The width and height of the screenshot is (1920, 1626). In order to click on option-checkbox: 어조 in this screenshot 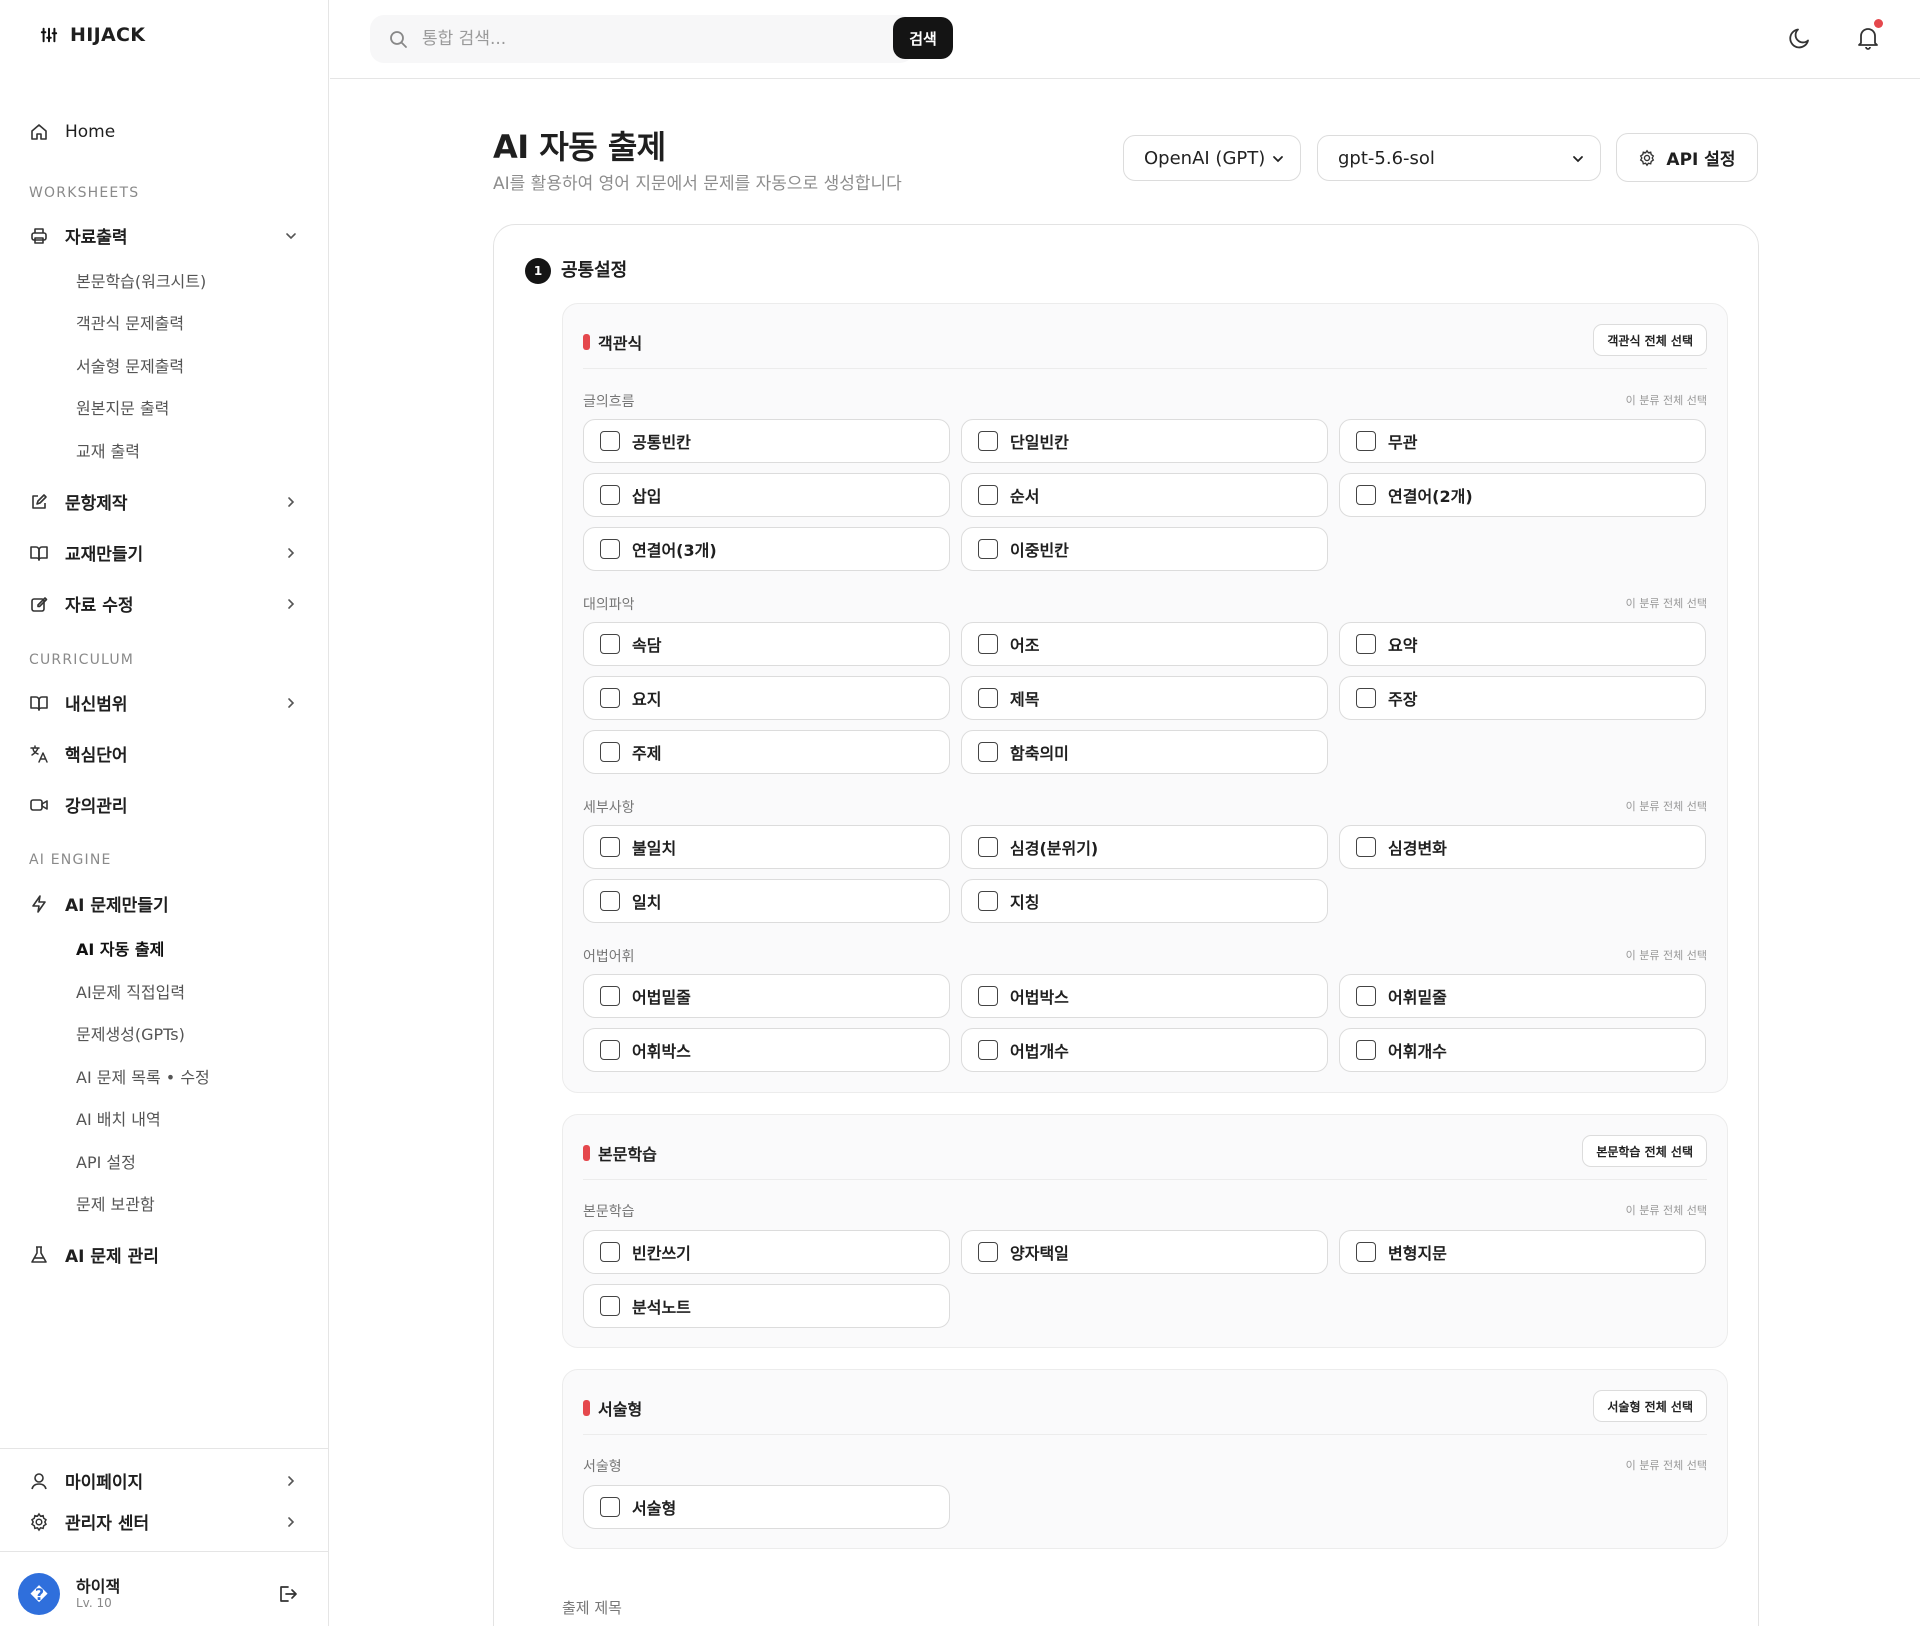, I will do `click(1144, 644)`.